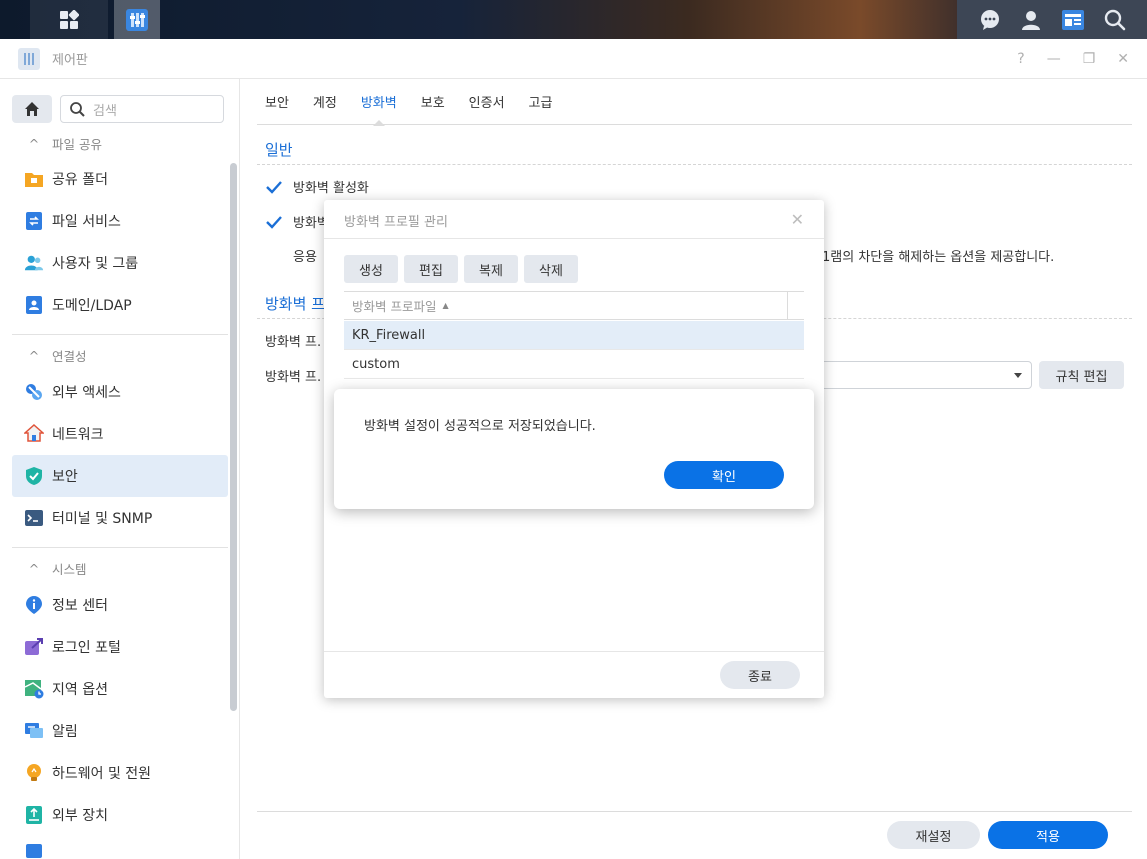 This screenshot has width=1147, height=859. Describe the element at coordinates (120, 568) in the screenshot. I see `group-system: ^ 시스템` at that location.